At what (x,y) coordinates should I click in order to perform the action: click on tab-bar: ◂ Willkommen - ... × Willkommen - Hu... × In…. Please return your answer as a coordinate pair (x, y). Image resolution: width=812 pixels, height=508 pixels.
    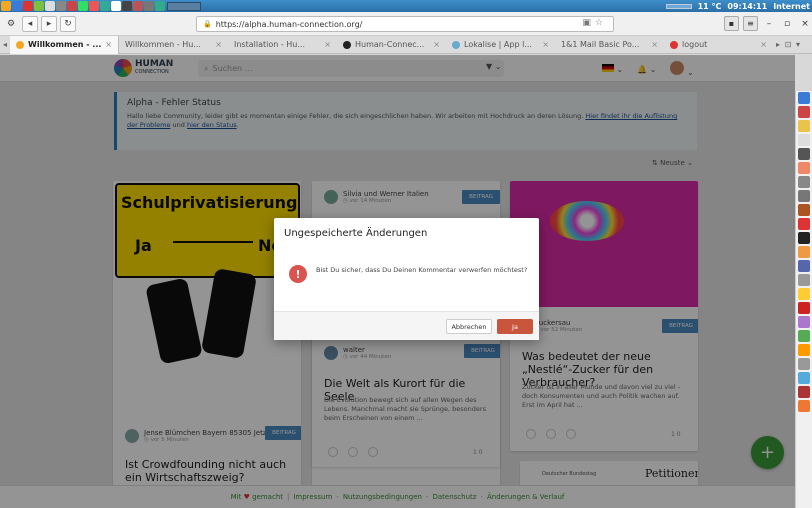
    Looking at the image, I should click on (406, 44).